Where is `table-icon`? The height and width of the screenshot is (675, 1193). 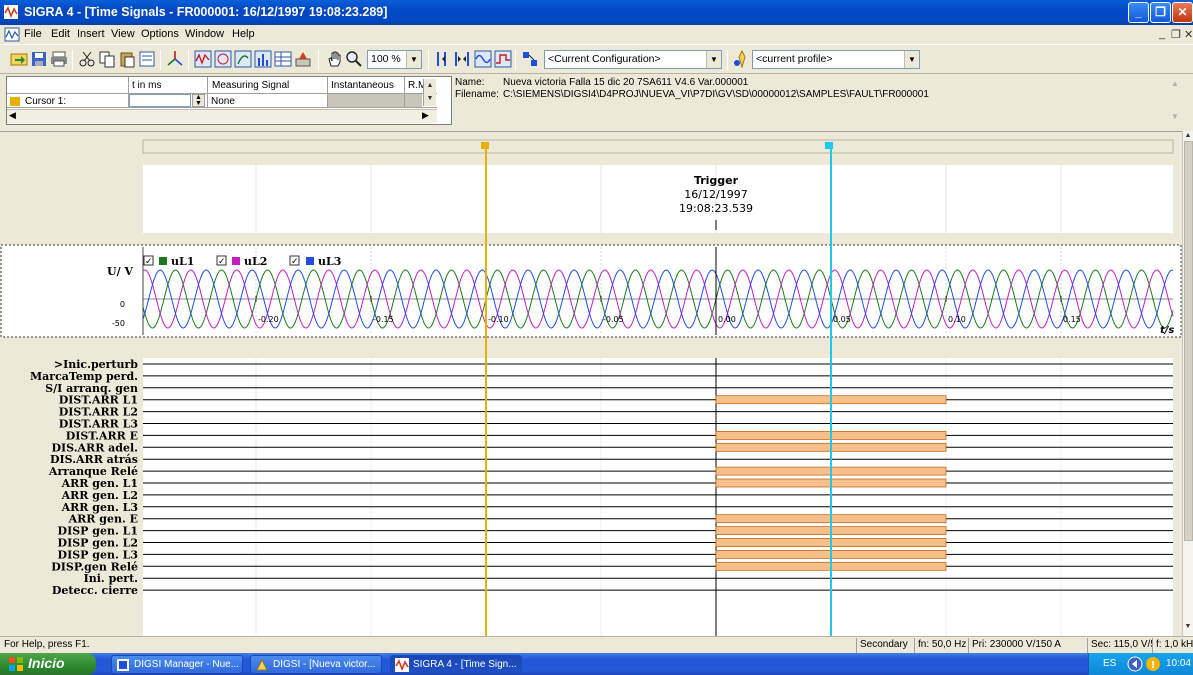
table-icon is located at coordinates (283, 59).